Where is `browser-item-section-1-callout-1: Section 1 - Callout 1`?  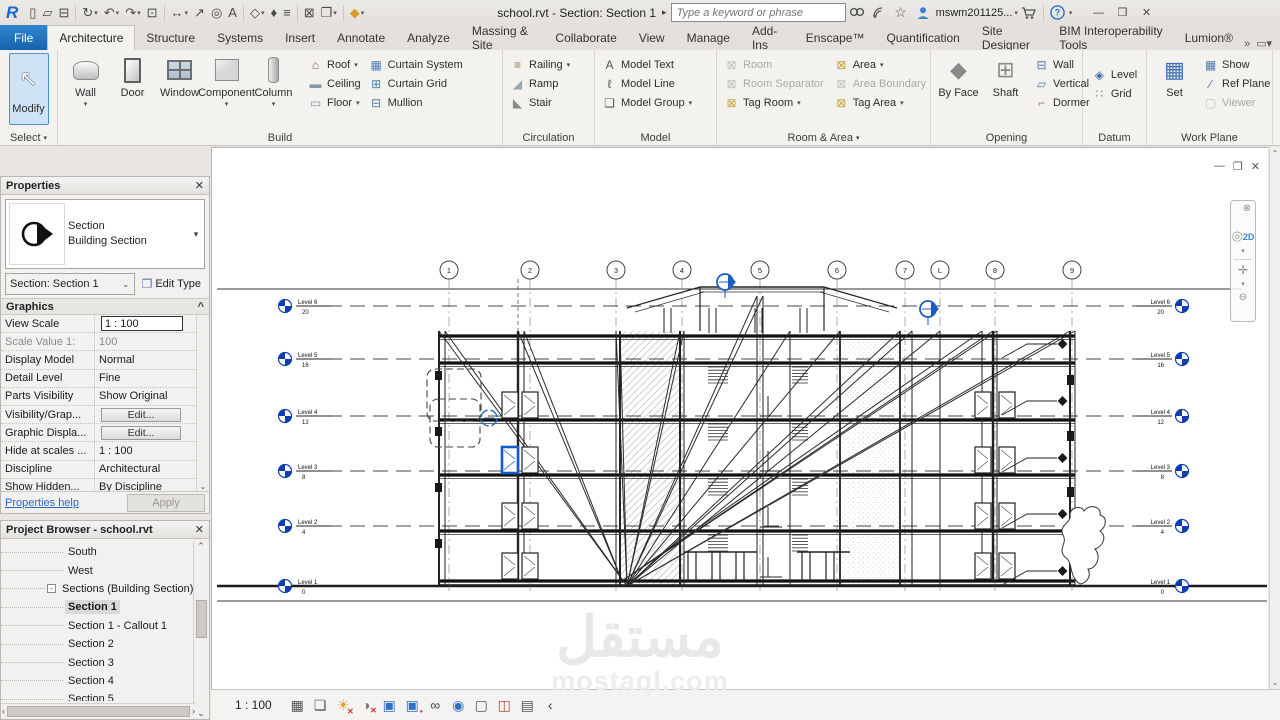
browser-item-section-1-callout-1: Section 1 - Callout 1 is located at coordinates (105, 626).